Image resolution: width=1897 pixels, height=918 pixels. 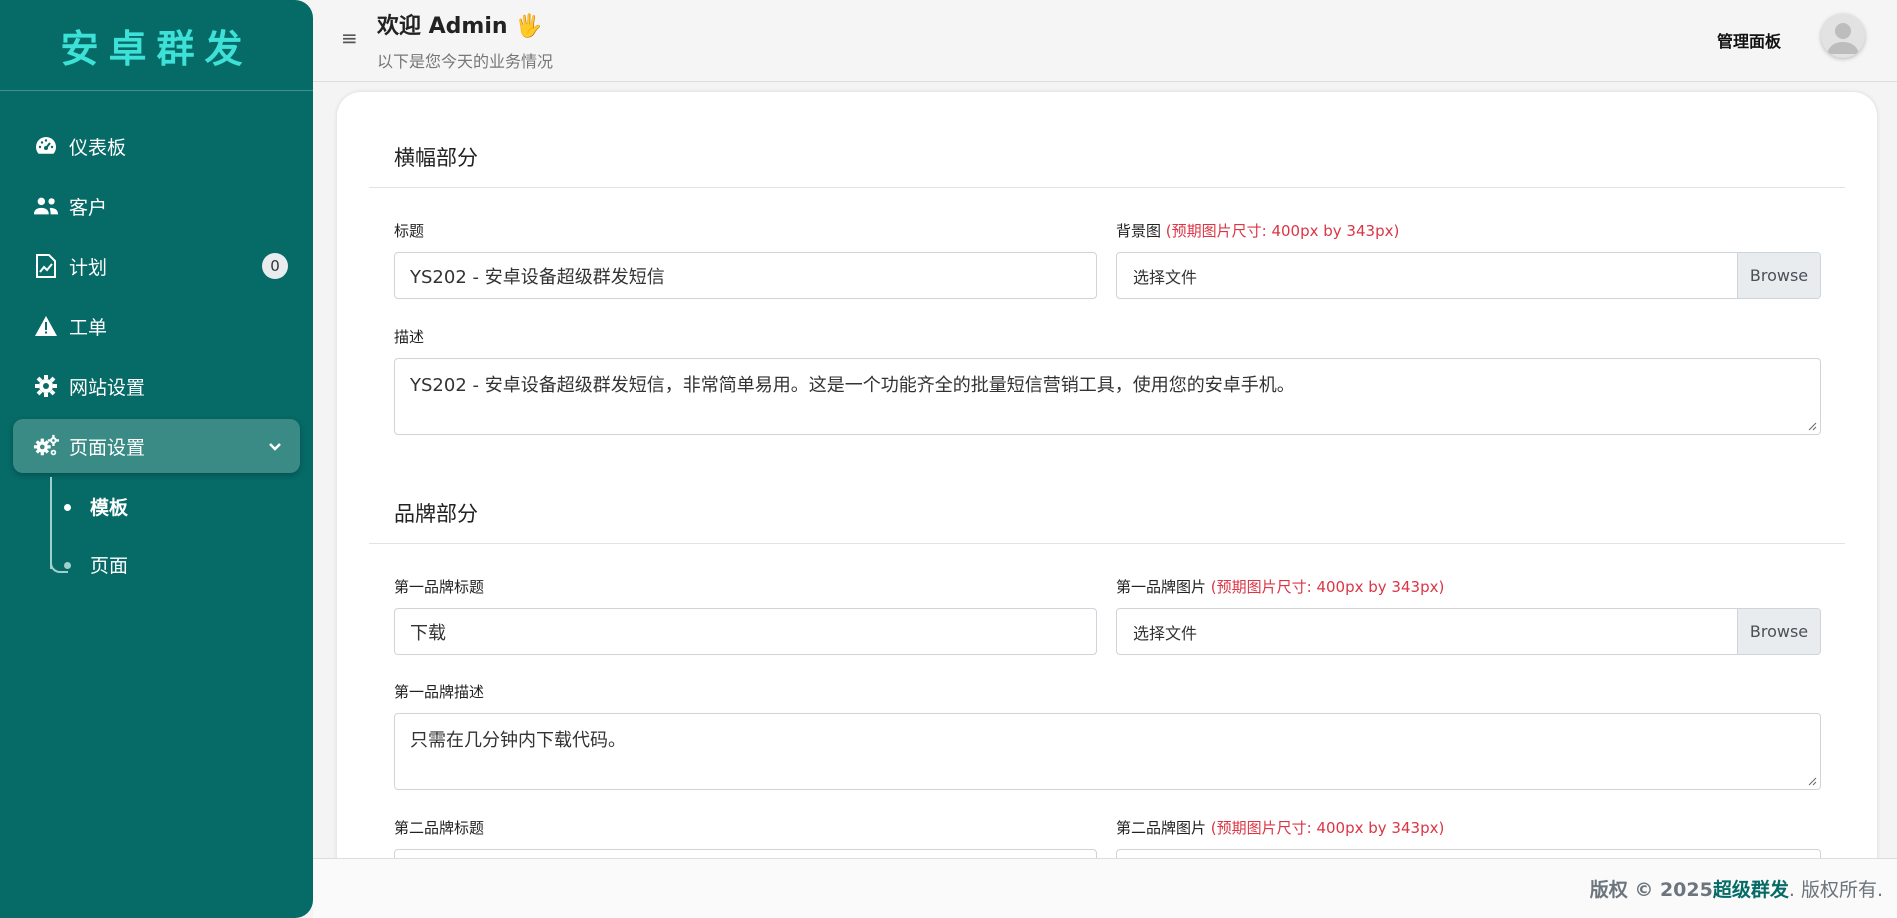 What do you see at coordinates (46, 146) in the screenshot?
I see `speedometer-icon` at bounding box center [46, 146].